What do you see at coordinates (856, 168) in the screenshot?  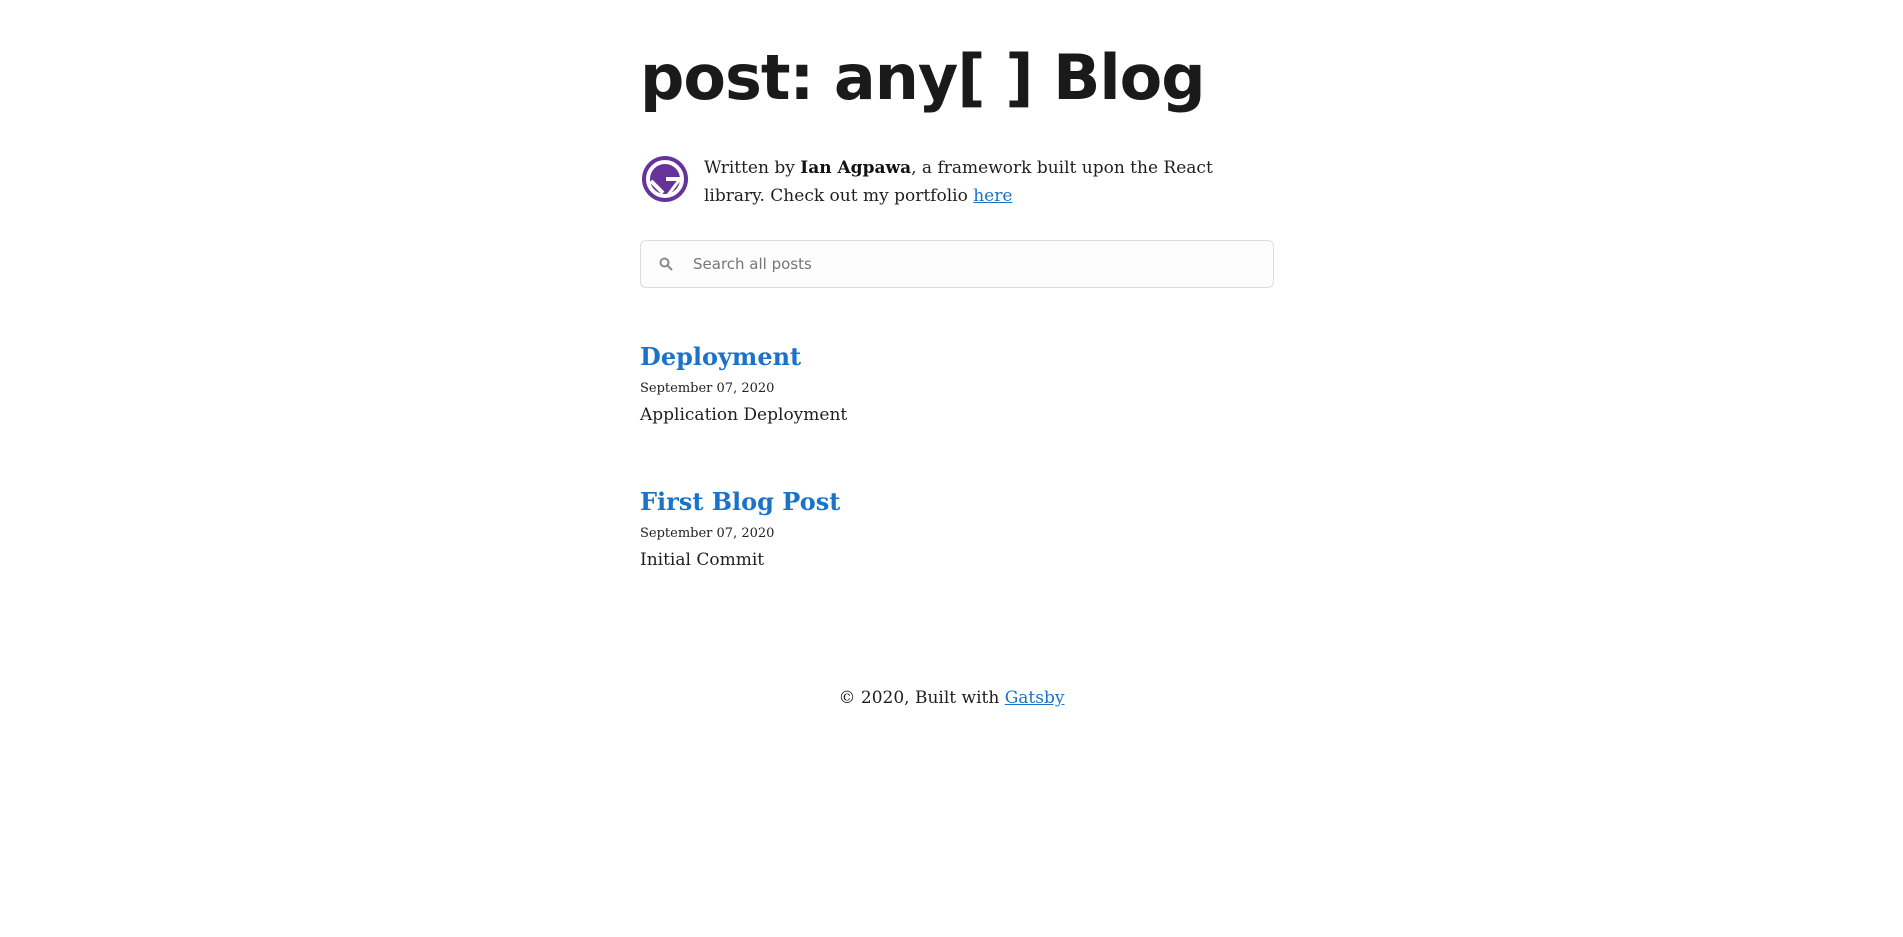 I see `author-name: Ian Agpawa` at bounding box center [856, 168].